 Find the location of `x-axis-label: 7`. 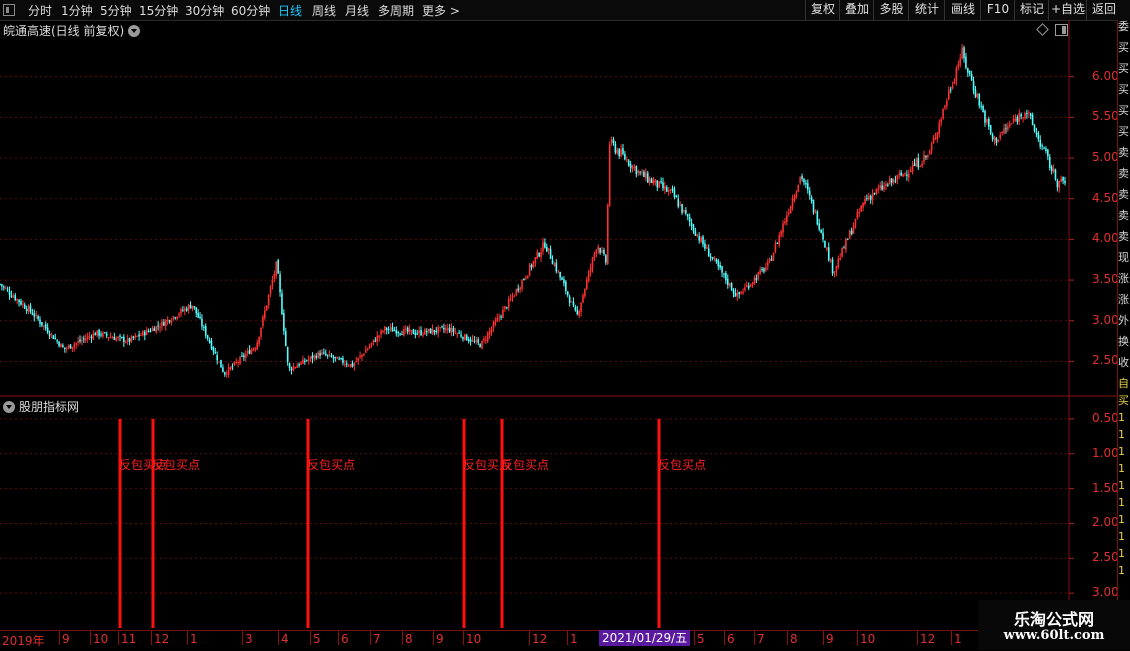

x-axis-label: 7 is located at coordinates (761, 639).